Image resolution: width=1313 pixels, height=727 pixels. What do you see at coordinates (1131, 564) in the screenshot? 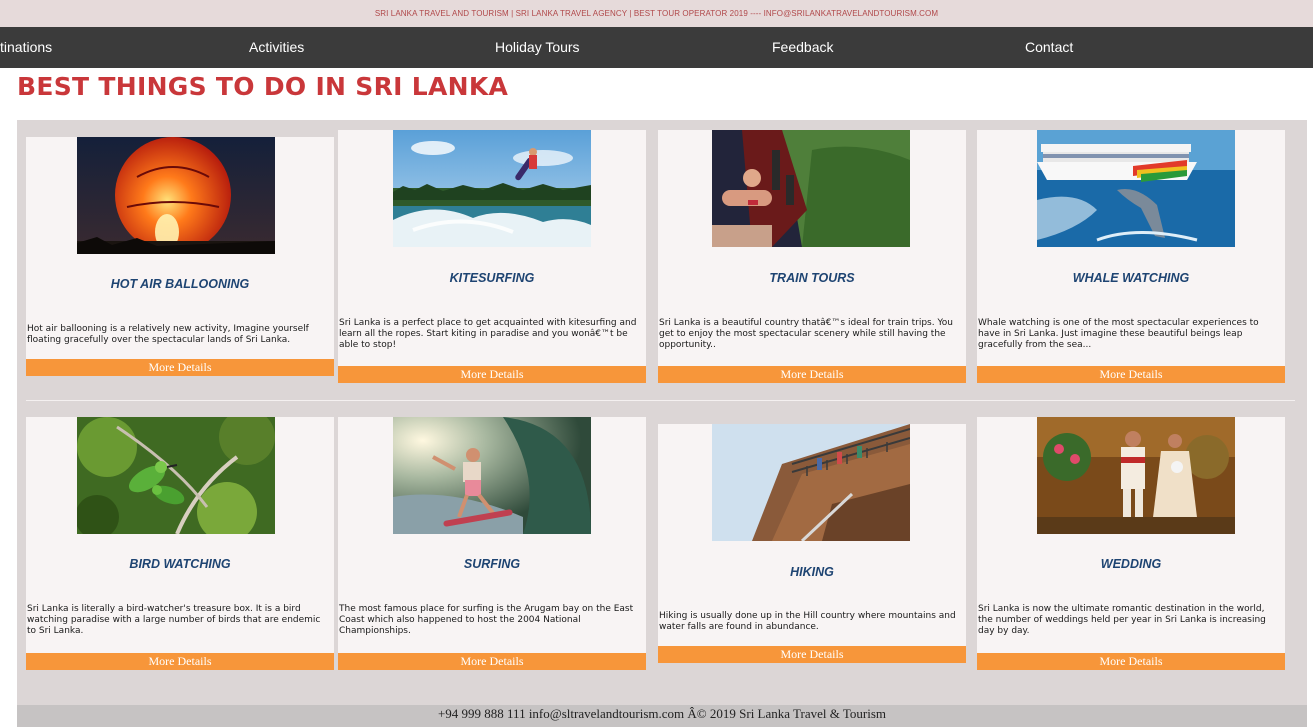
I see `card-title: WEDDING` at bounding box center [1131, 564].